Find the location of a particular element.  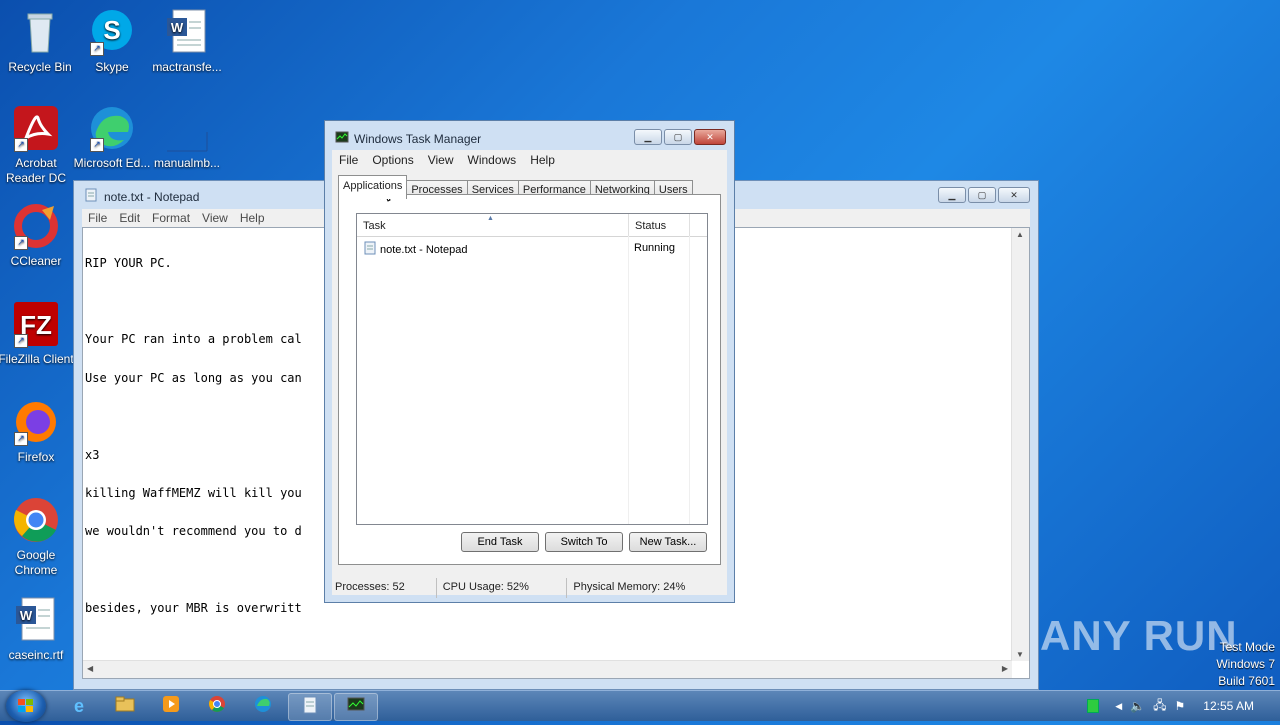

task-list: ▲ Task Status note.txt - Notepad Running is located at coordinates (532, 369).